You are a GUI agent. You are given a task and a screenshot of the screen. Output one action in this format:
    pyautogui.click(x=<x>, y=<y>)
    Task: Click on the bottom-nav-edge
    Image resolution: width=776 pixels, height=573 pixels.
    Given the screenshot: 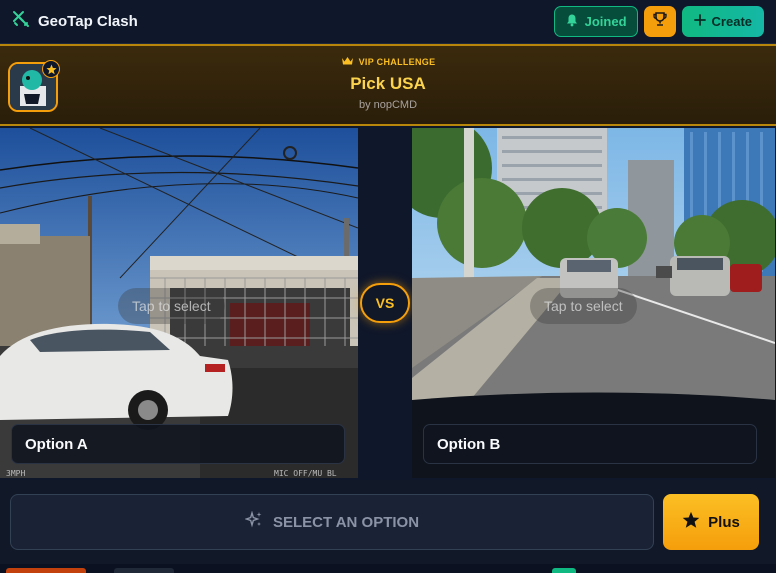 What is the action you would take?
    pyautogui.click(x=388, y=568)
    